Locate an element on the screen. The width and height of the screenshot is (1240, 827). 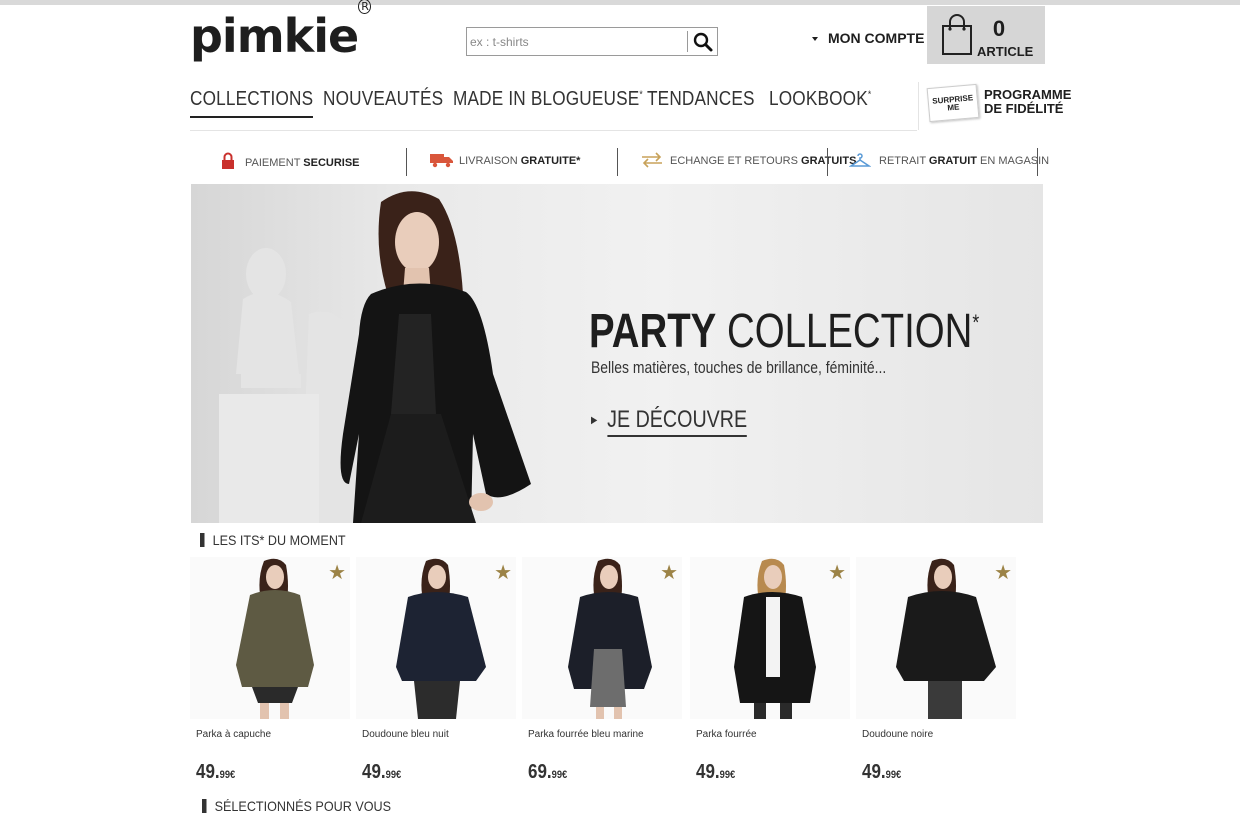
nav-item-lookbook: LOOKBOOK* is located at coordinates (820, 99).